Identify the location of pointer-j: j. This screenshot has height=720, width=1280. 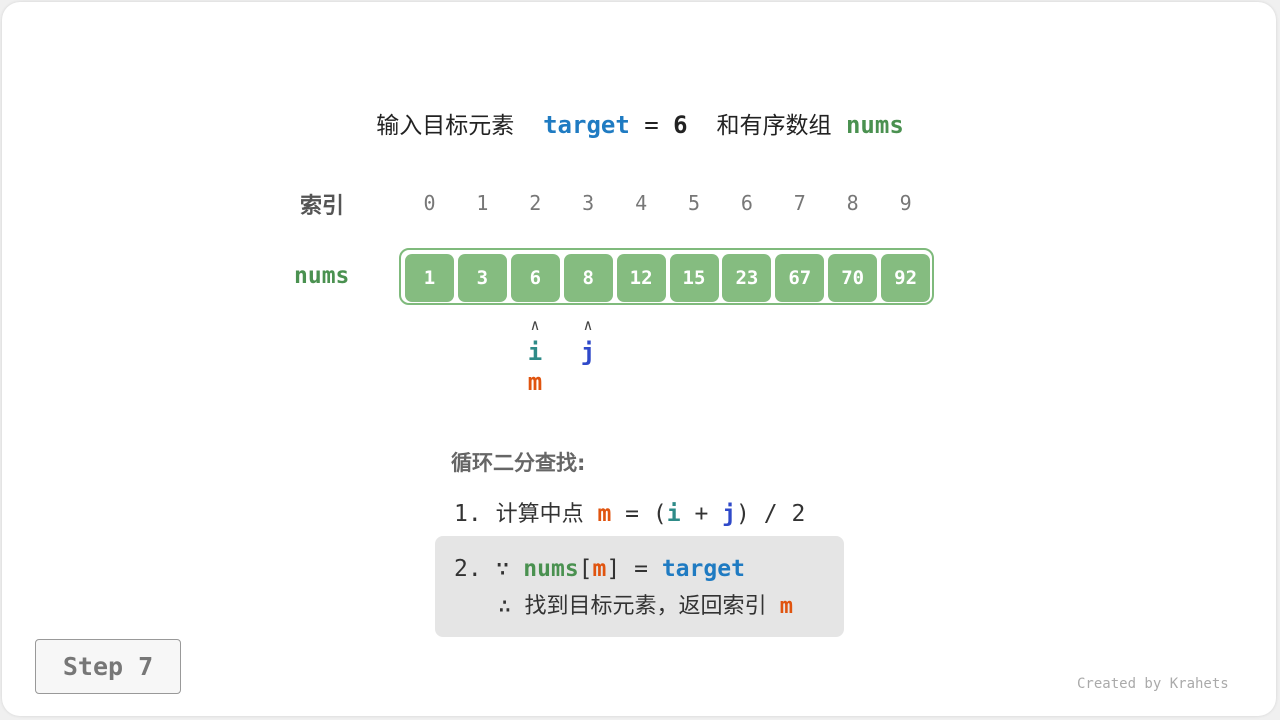
(588, 352).